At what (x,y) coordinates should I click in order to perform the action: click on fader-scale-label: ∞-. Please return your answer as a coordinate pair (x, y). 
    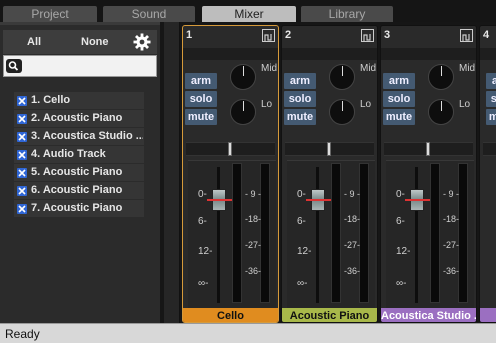
    Looking at the image, I should click on (401, 283).